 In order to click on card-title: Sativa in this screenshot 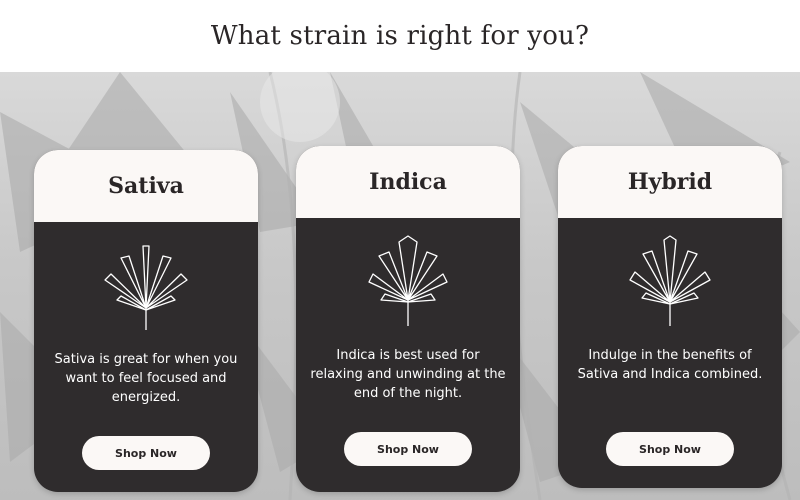, I will do `click(146, 186)`.